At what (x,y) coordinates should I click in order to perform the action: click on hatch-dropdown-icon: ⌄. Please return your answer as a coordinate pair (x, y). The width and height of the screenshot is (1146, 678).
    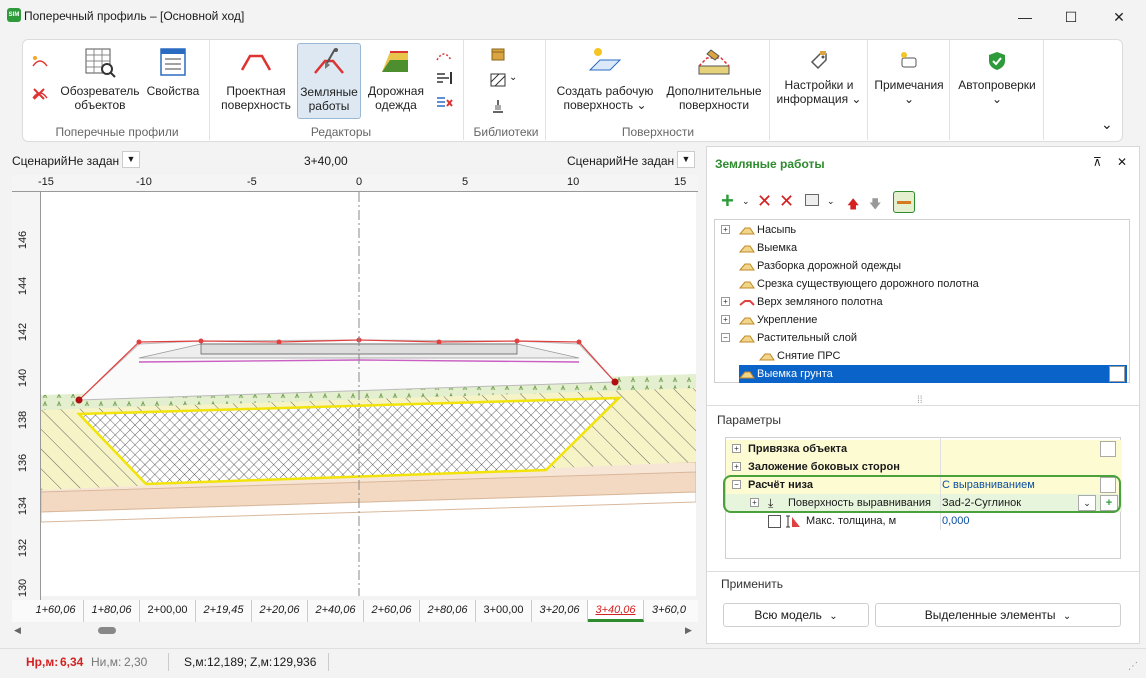
    Looking at the image, I should click on (513, 77).